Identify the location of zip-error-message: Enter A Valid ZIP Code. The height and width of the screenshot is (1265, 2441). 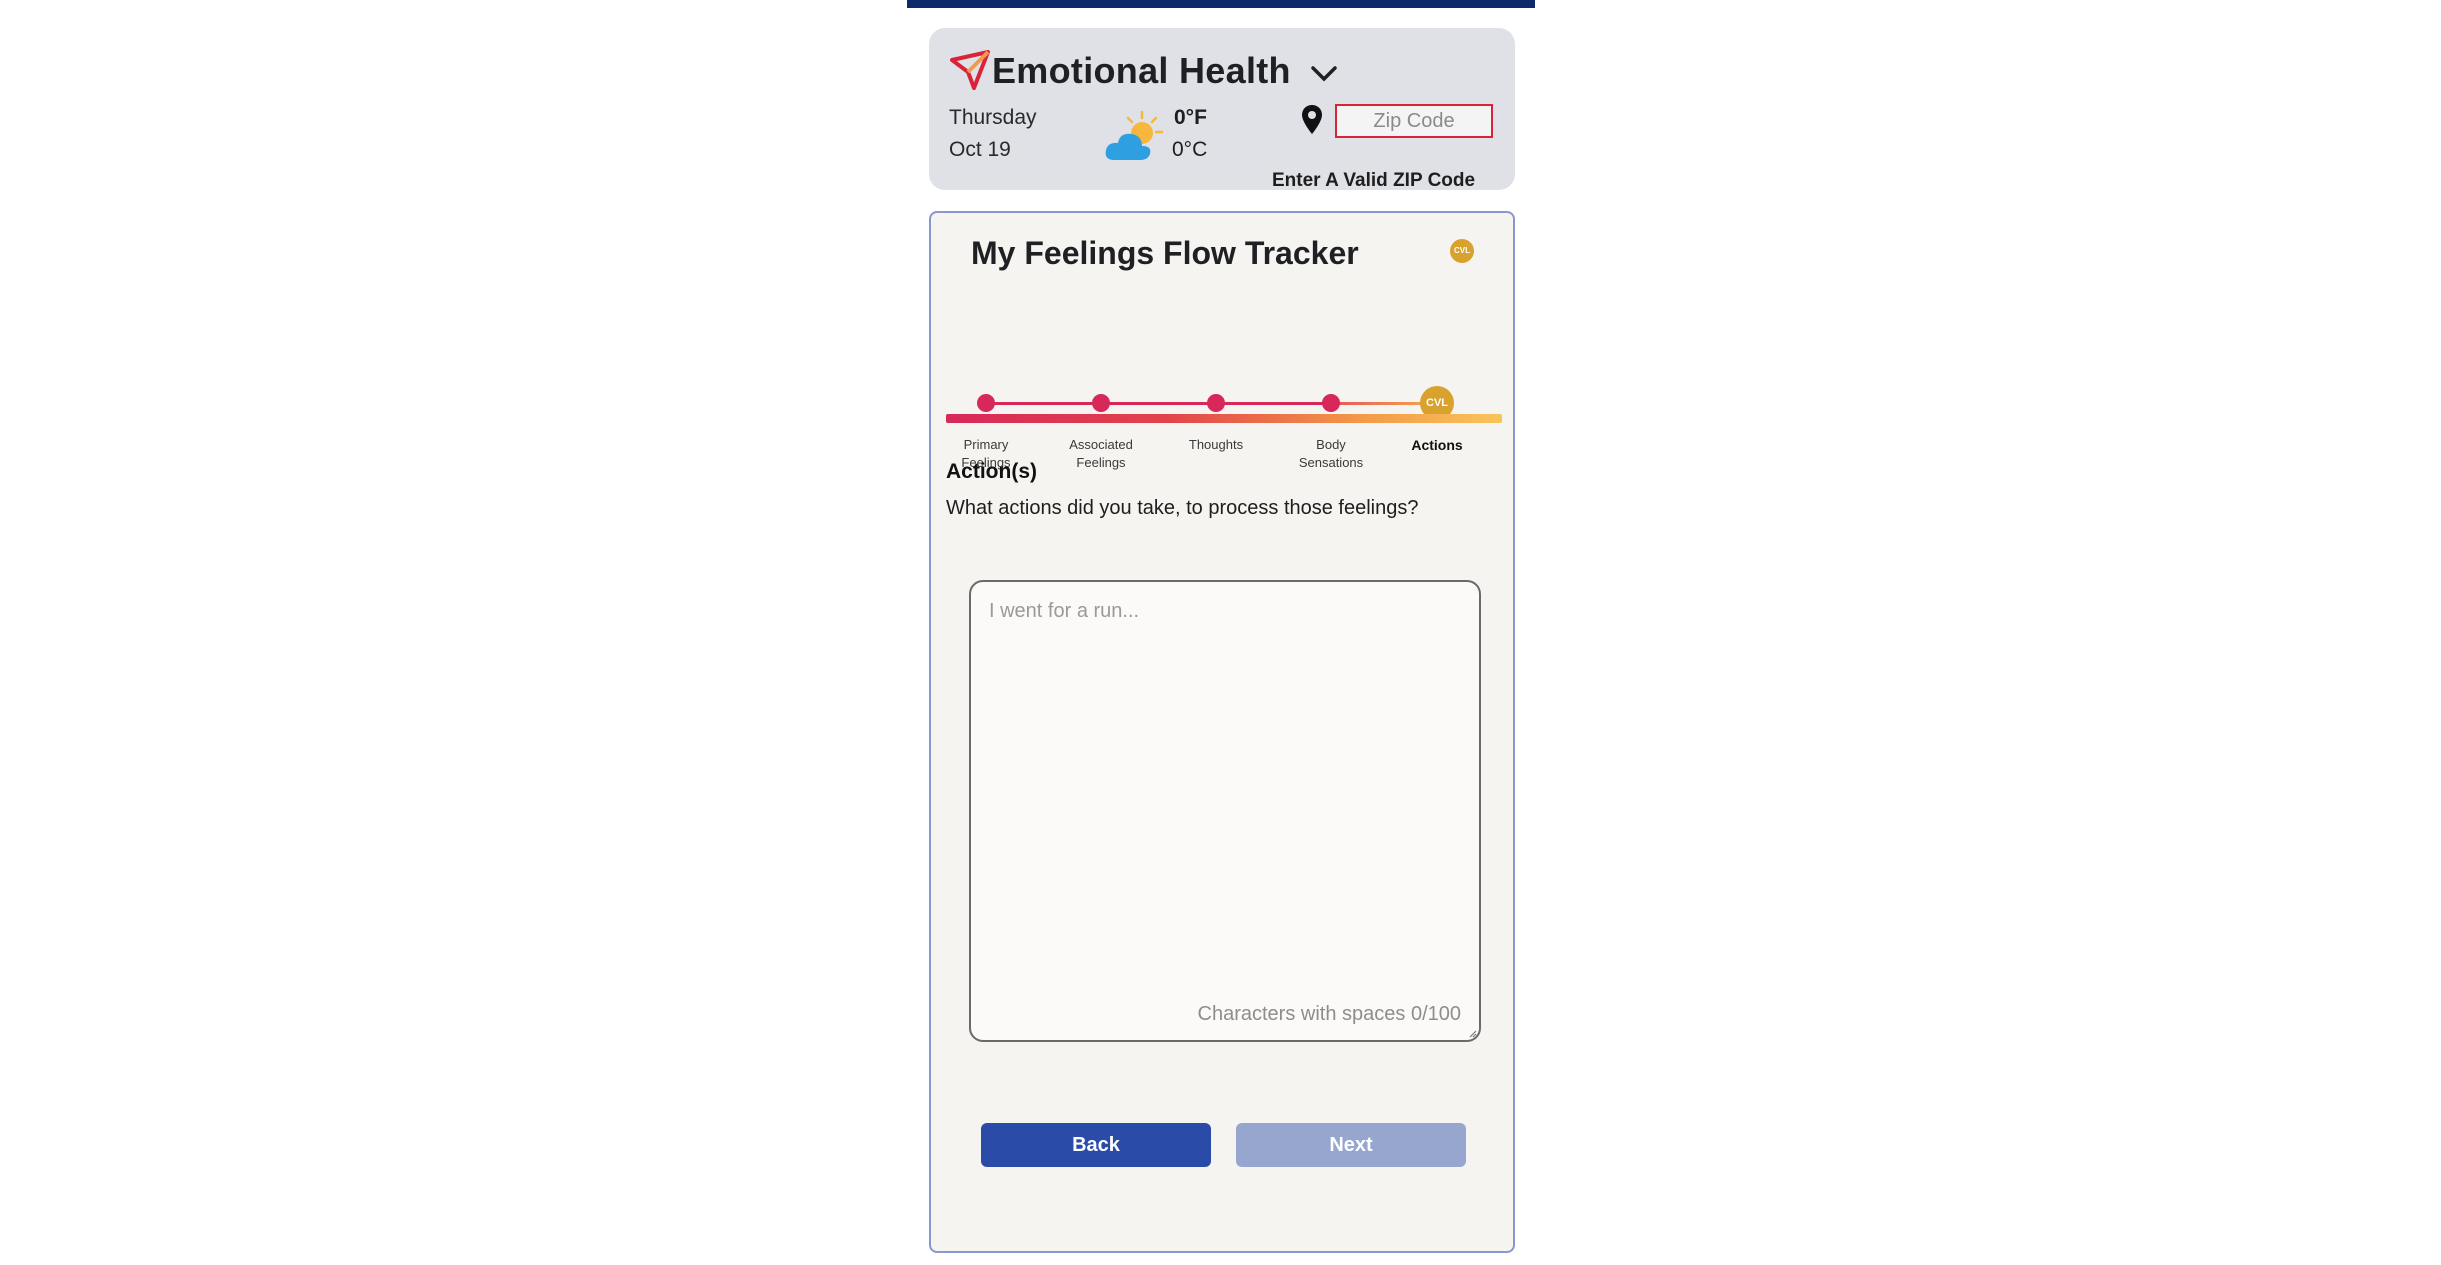
(1374, 180).